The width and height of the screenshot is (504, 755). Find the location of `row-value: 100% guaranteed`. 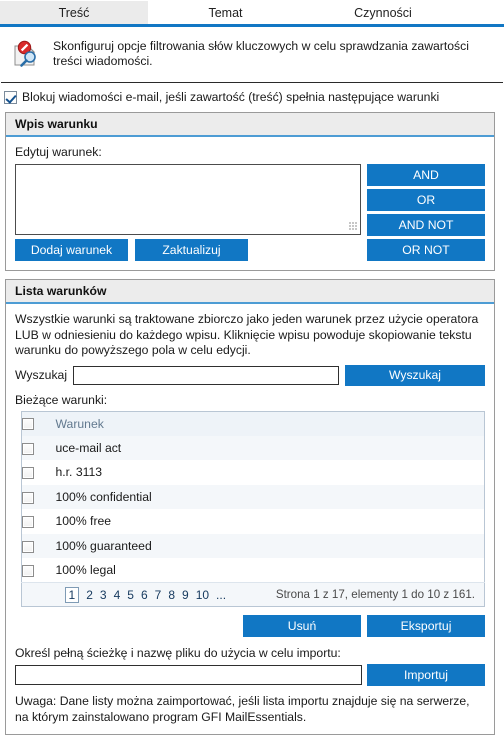

row-value: 100% guaranteed is located at coordinates (103, 545).